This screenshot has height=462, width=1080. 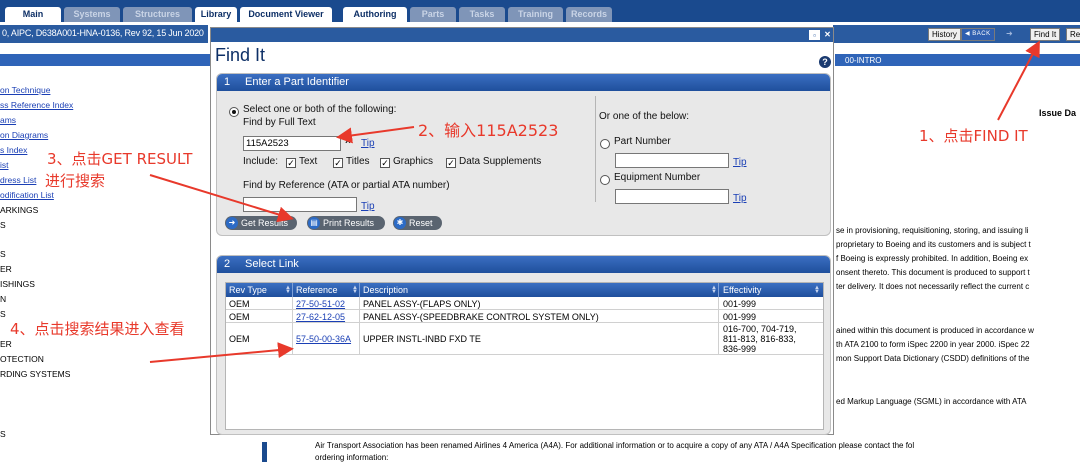 What do you see at coordinates (92, 14) in the screenshot?
I see `tab-systems: Systems` at bounding box center [92, 14].